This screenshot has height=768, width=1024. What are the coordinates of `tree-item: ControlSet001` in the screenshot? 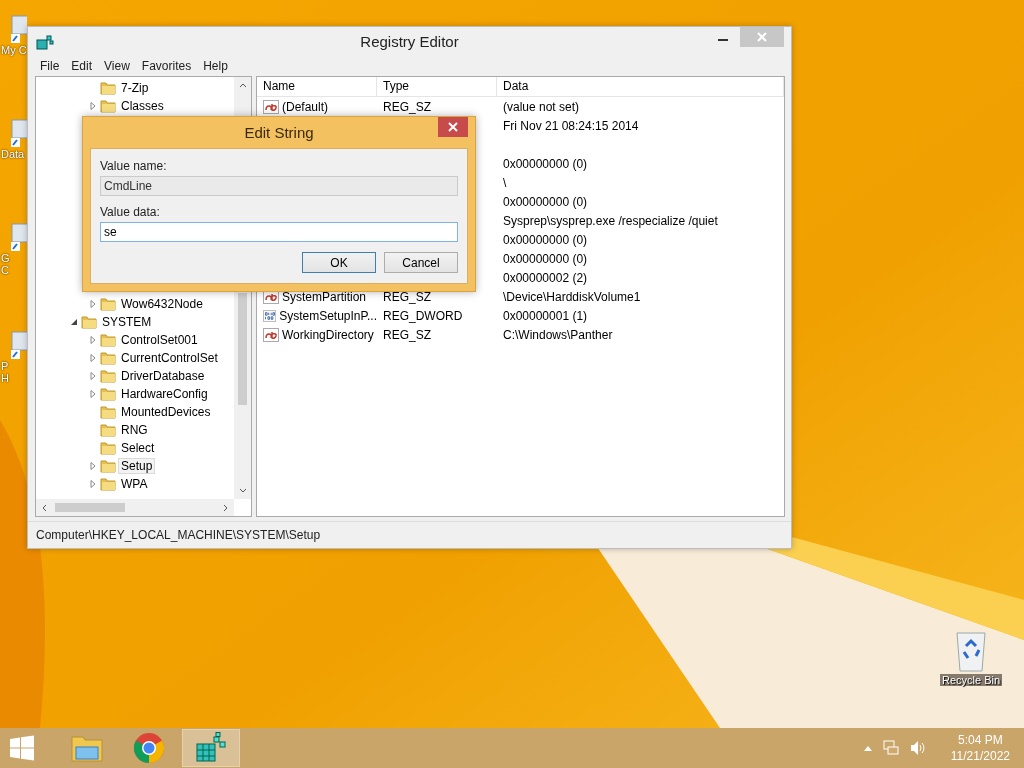 It's located at (159, 340).